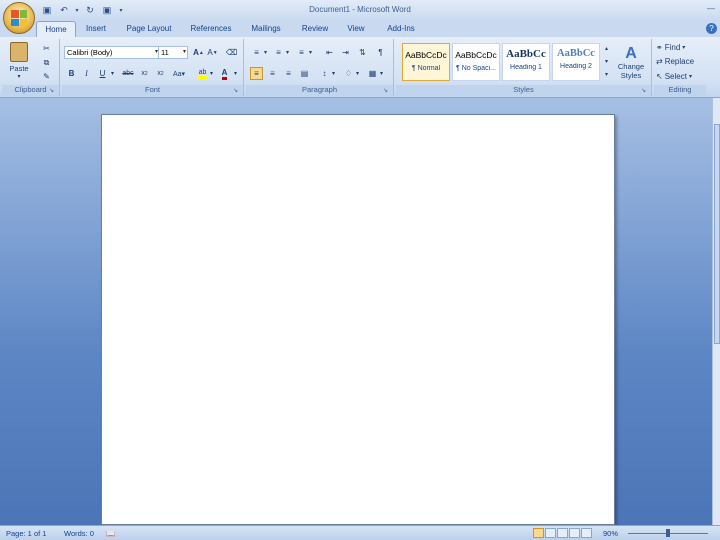  Describe the element at coordinates (362, 52) in the screenshot. I see `sort-icon: ⇅` at that location.